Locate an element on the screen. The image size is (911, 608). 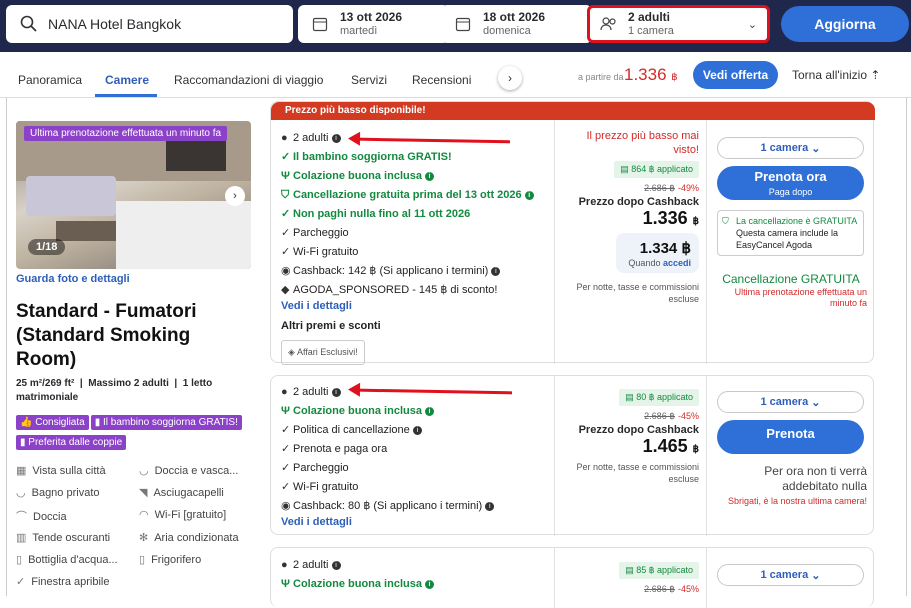
tab-reviews: Recensioni is located at coordinates (441, 80).